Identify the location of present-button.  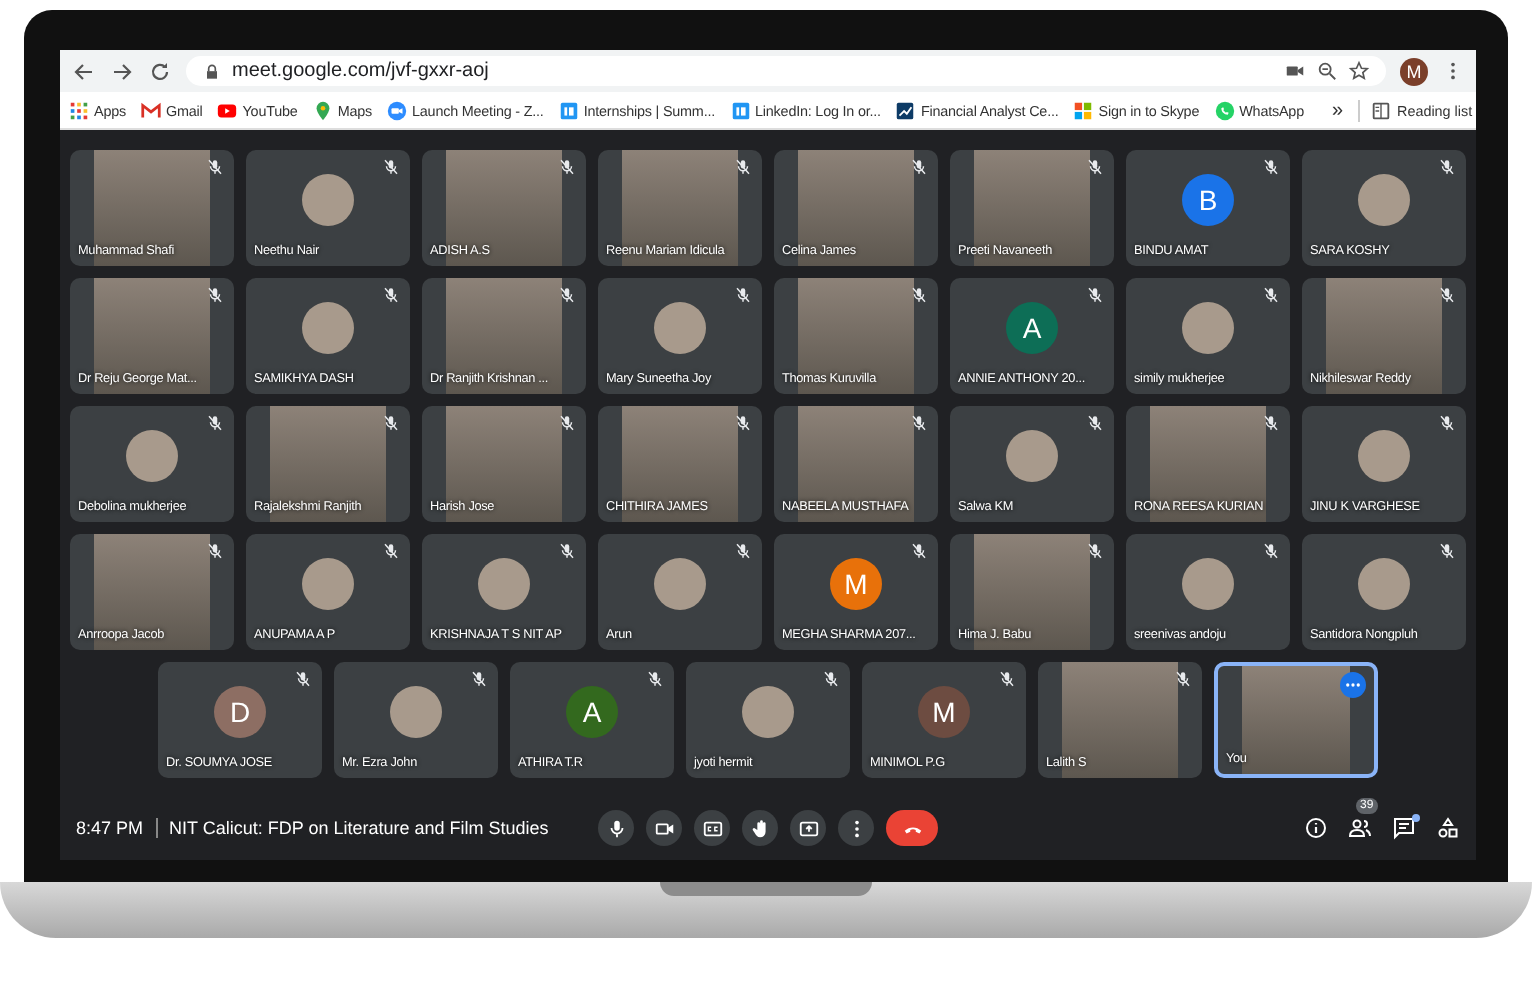
(808, 828).